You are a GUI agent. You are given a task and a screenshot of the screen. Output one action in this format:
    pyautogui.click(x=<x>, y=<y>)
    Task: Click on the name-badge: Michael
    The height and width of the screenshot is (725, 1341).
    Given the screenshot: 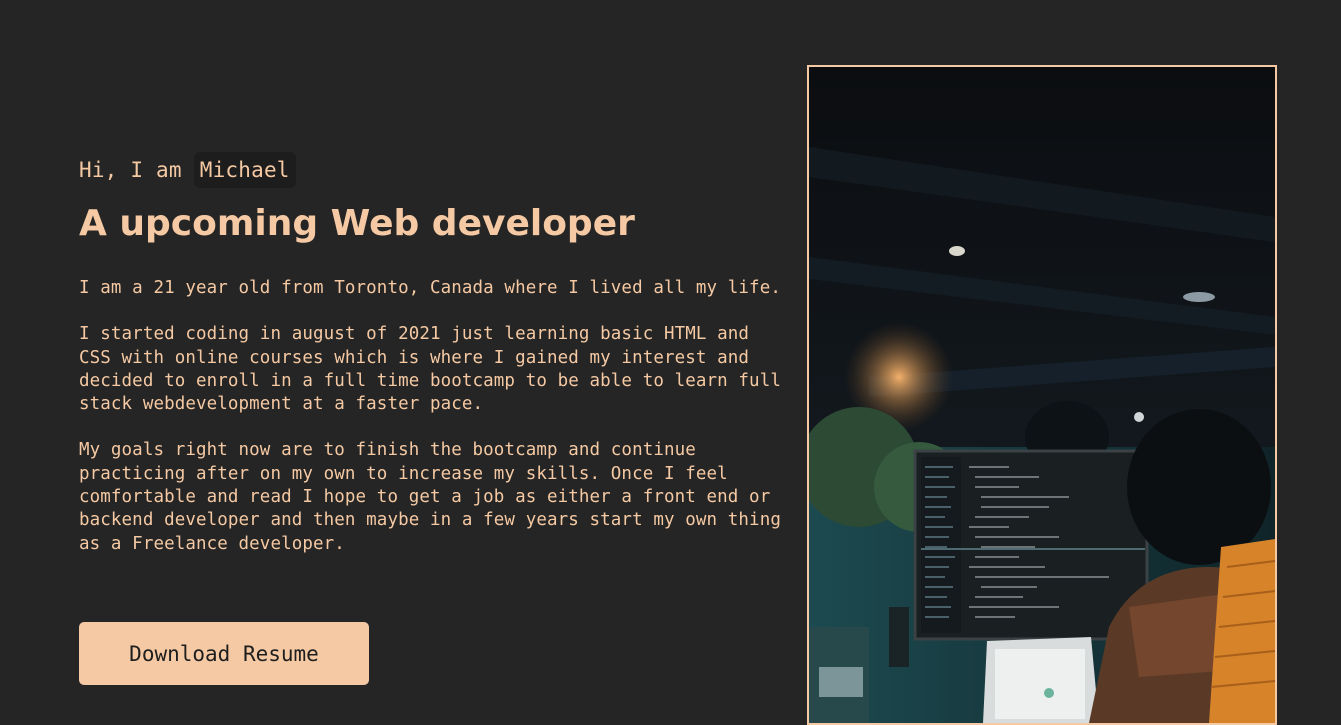 What is the action you would take?
    pyautogui.click(x=244, y=170)
    